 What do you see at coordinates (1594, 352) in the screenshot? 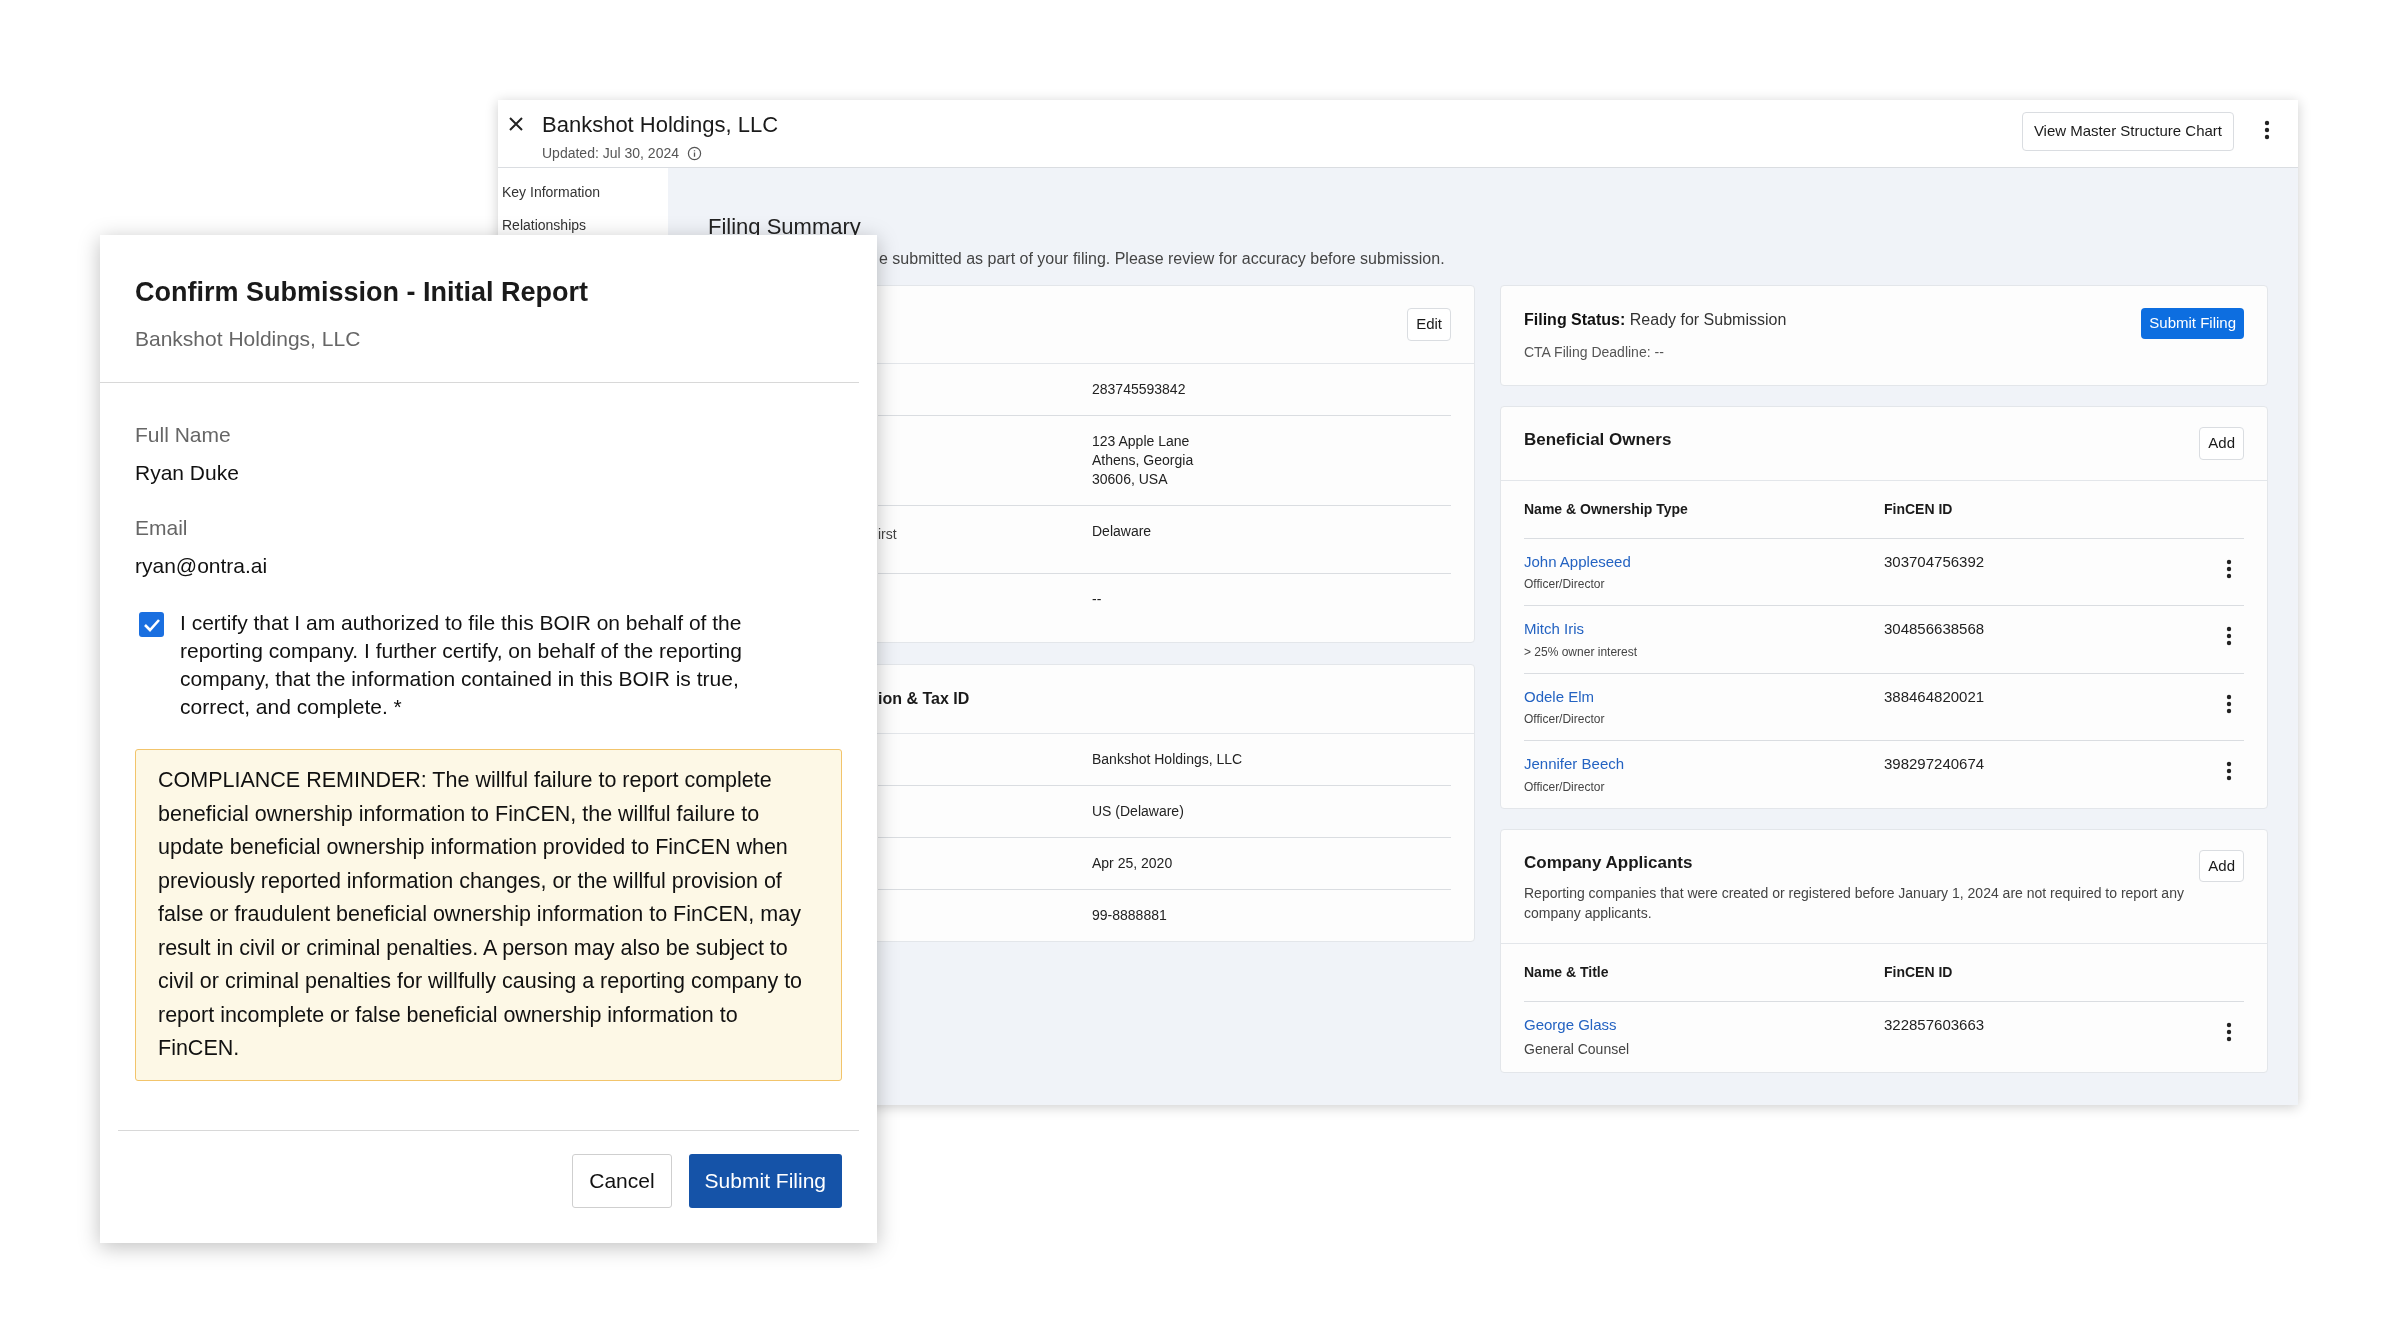
I see `filing-deadline: CTA Filing Deadline: --` at bounding box center [1594, 352].